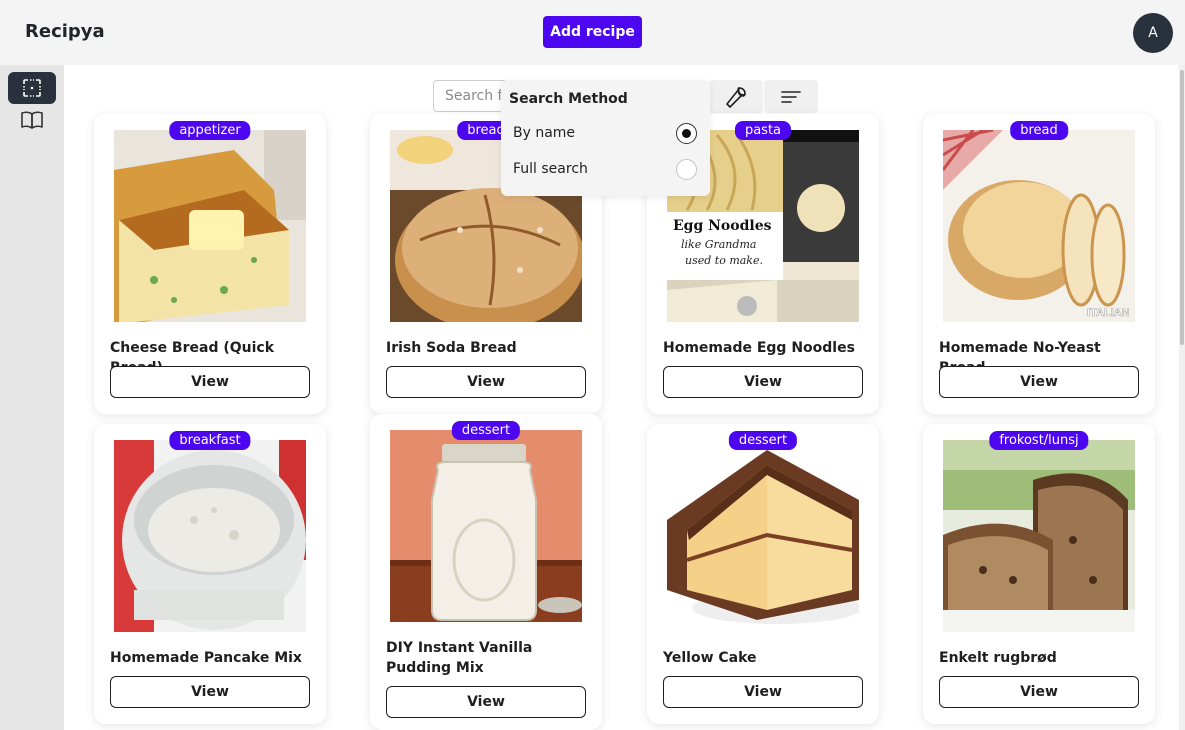  I want to click on search-method-dropdown: Search Method By name Full search, so click(605, 138).